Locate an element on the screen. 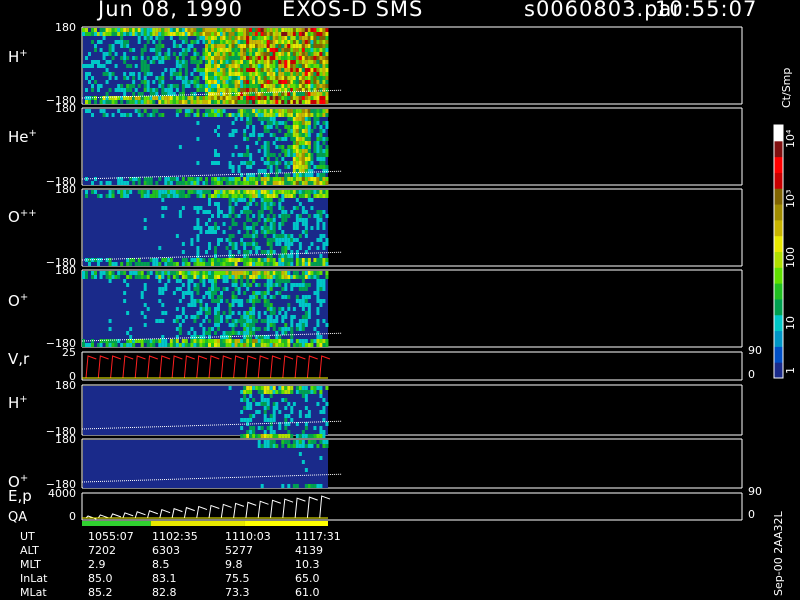 The height and width of the screenshot is (600, 800). ephemeris-value: 4139 is located at coordinates (309, 550).